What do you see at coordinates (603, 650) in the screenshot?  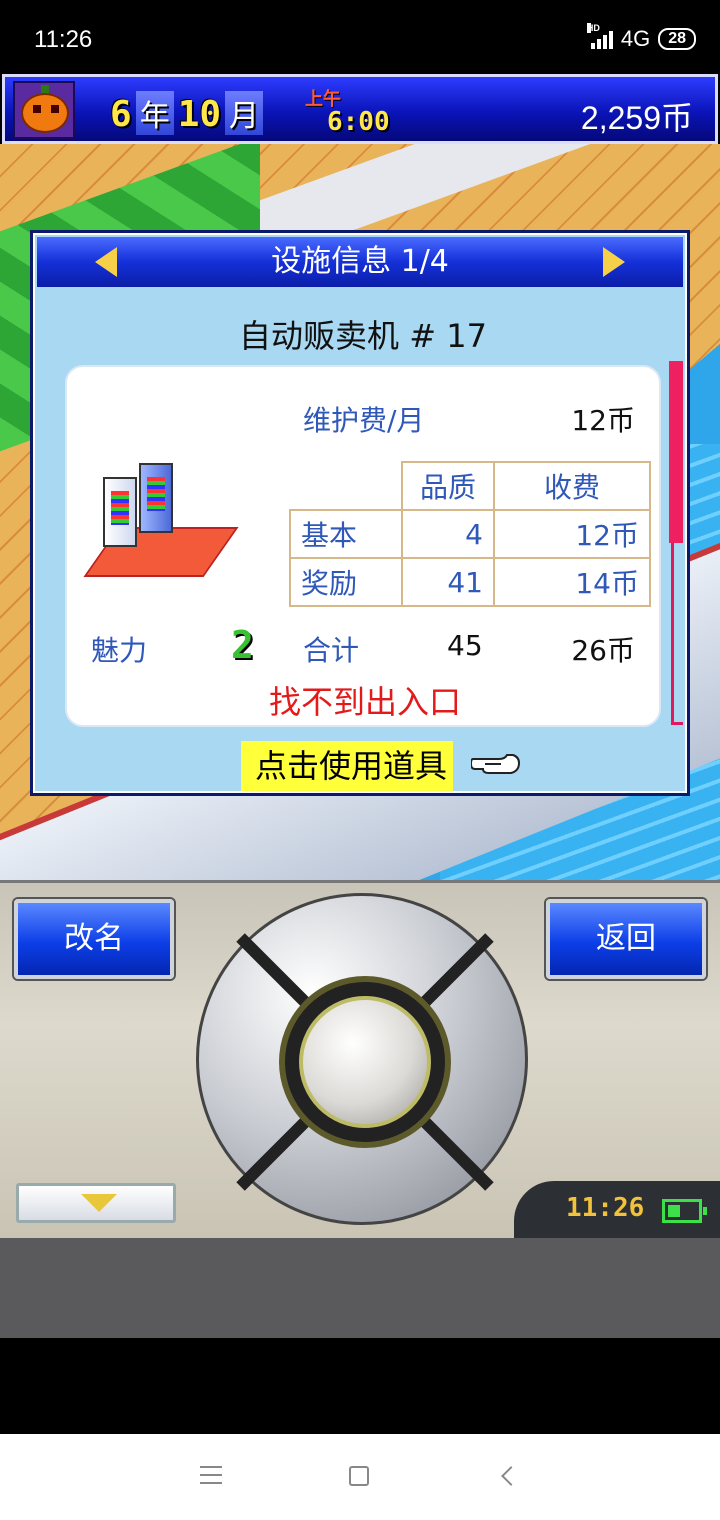 I see `total-fee: 26币` at bounding box center [603, 650].